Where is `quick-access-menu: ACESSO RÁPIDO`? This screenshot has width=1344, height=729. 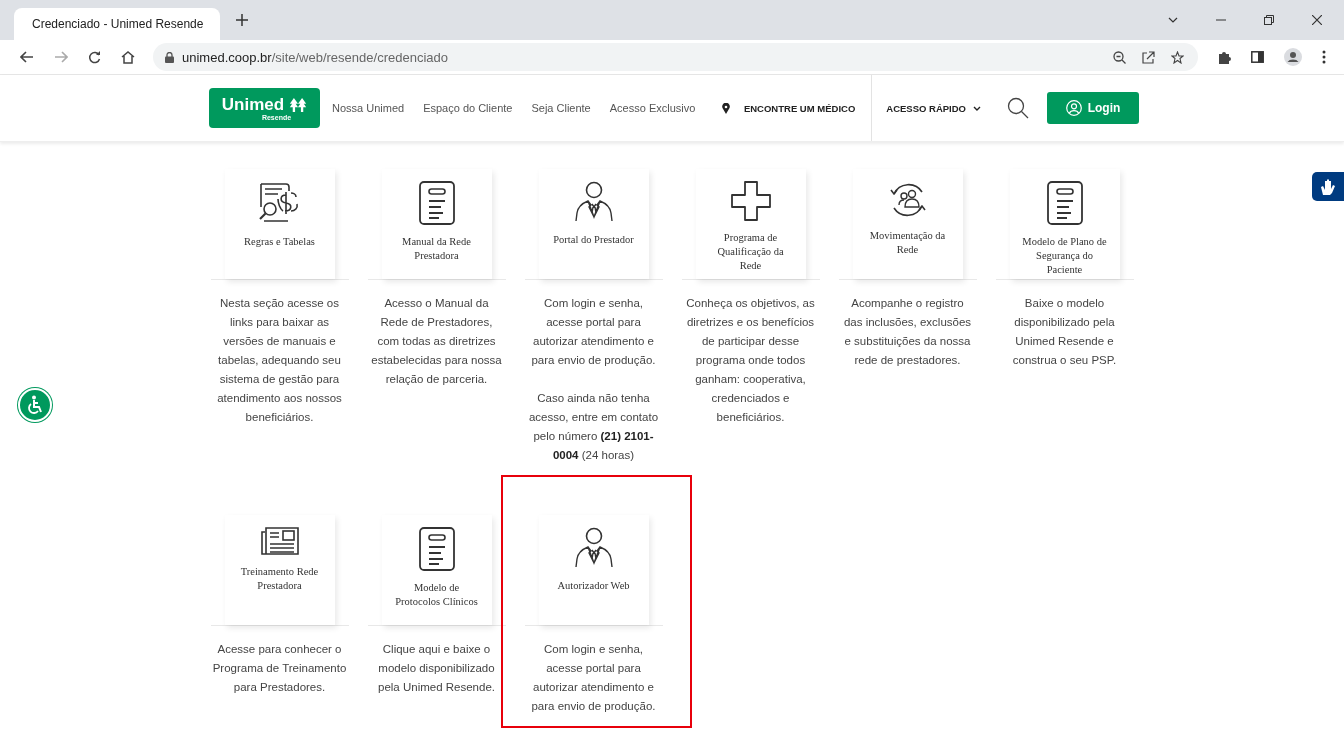
quick-access-menu: ACESSO RÁPIDO is located at coordinates (933, 108).